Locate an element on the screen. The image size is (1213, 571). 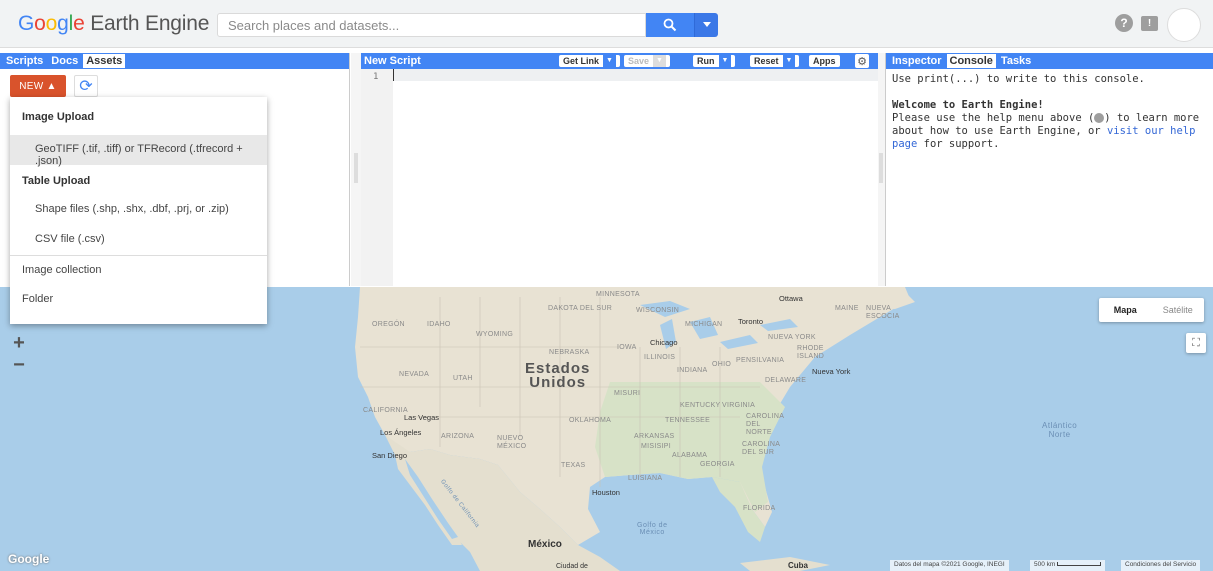
run-button: Run ▼ is located at coordinates (714, 61).